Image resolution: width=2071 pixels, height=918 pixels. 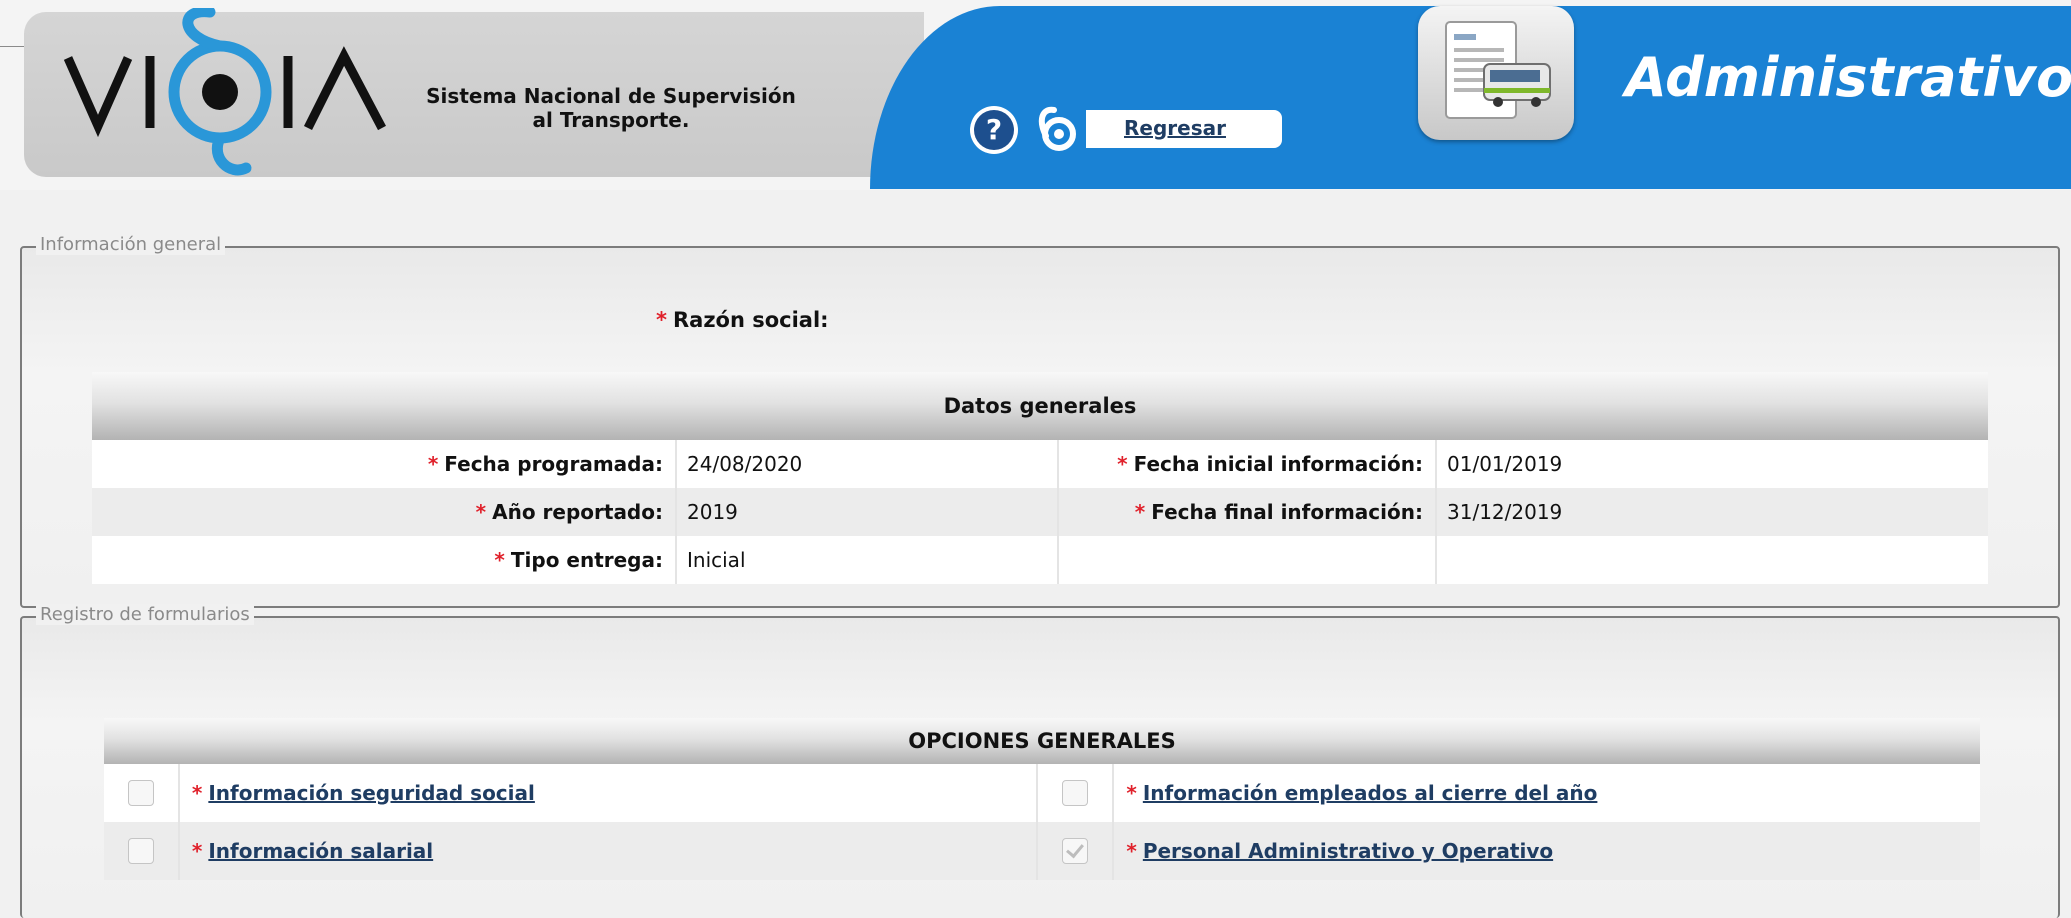 I want to click on razon-social-row: * Razón social:, so click(x=742, y=320).